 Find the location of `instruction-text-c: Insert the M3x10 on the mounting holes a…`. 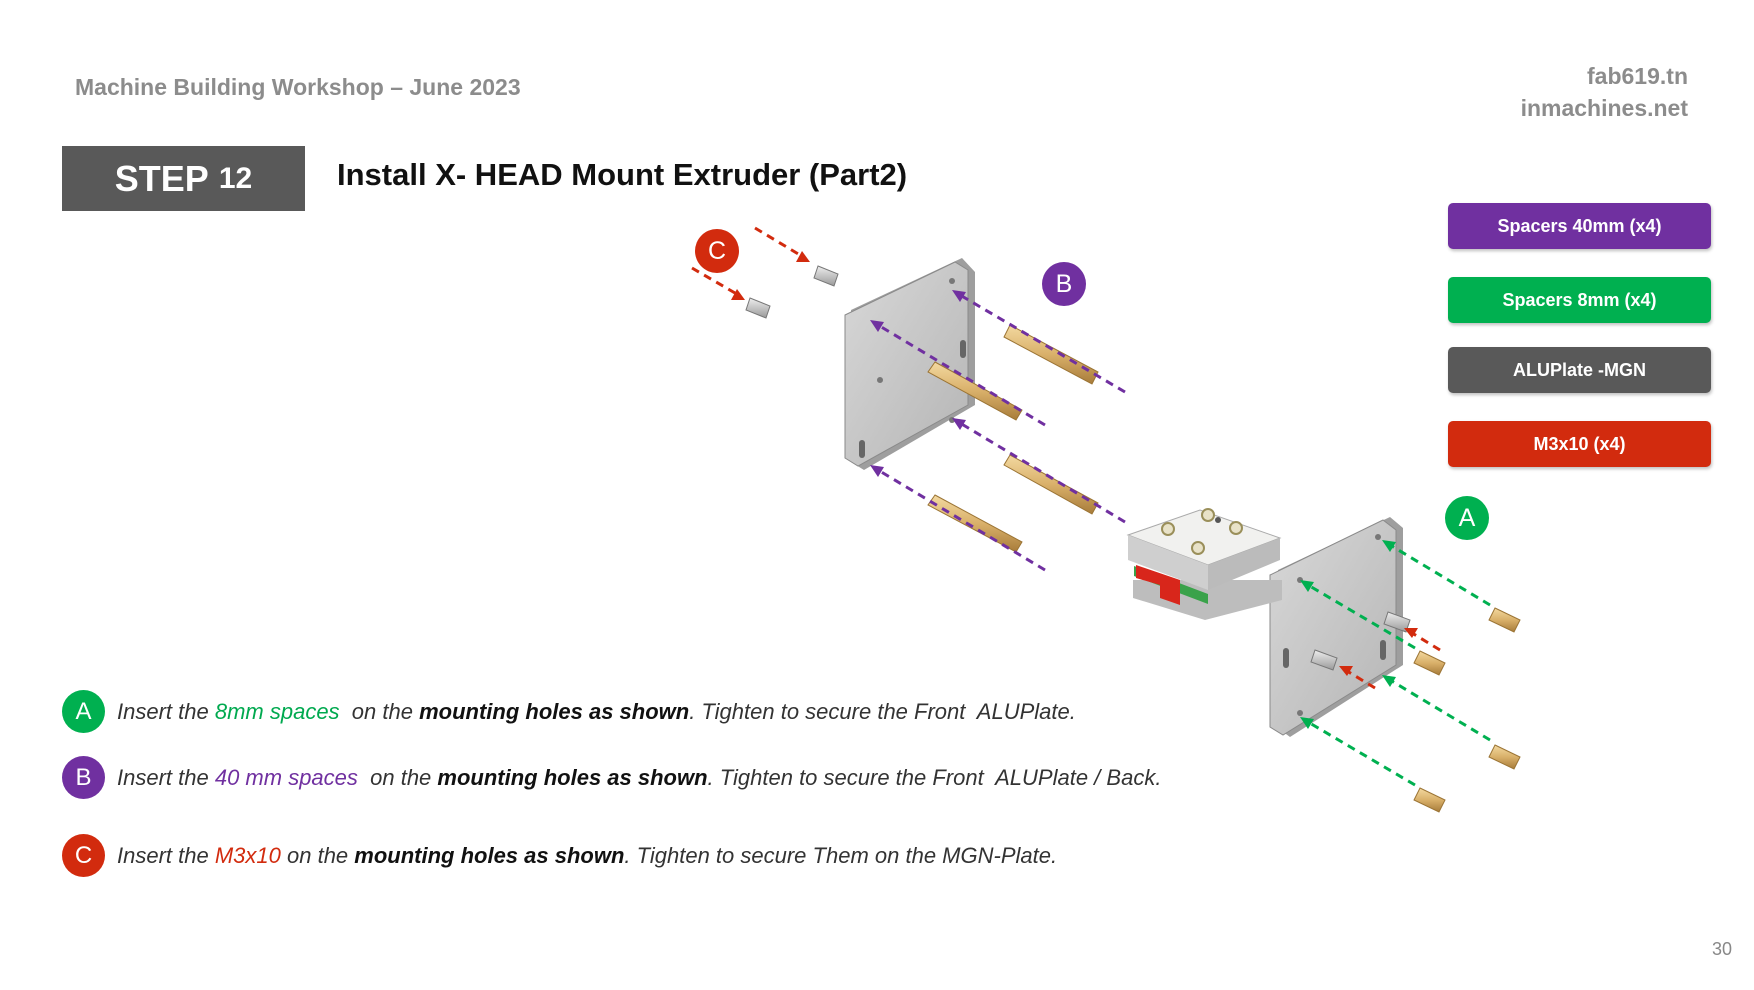

instruction-text-c: Insert the M3x10 on the mounting holes a… is located at coordinates (587, 856).